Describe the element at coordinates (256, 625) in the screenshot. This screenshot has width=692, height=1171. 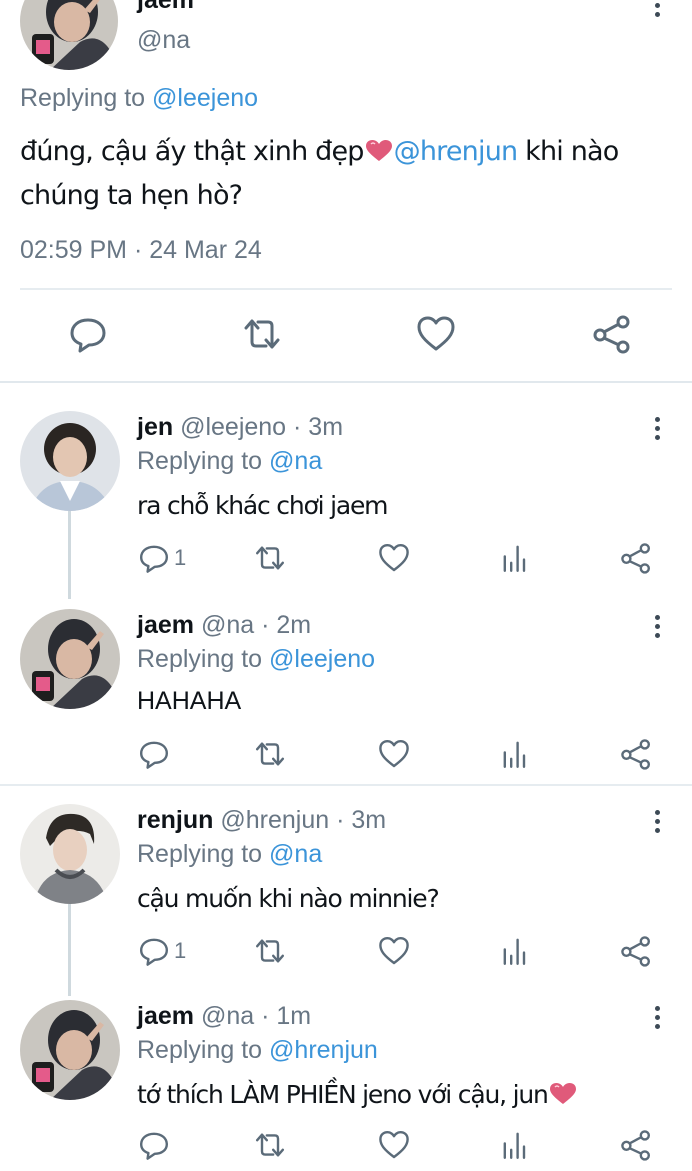
I see `author-meta: @na · 2m` at that location.